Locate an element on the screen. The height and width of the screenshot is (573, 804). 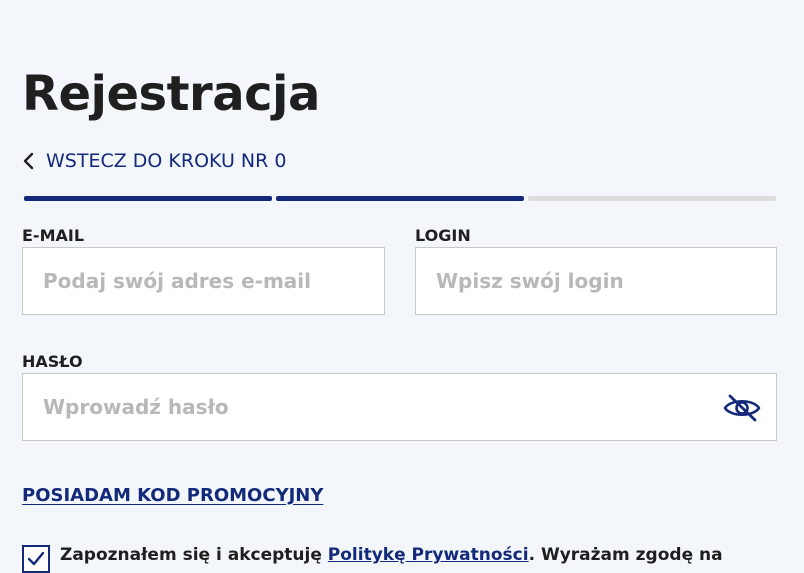
consent-text-after: . Wyrażam zgodę na is located at coordinates (625, 555).